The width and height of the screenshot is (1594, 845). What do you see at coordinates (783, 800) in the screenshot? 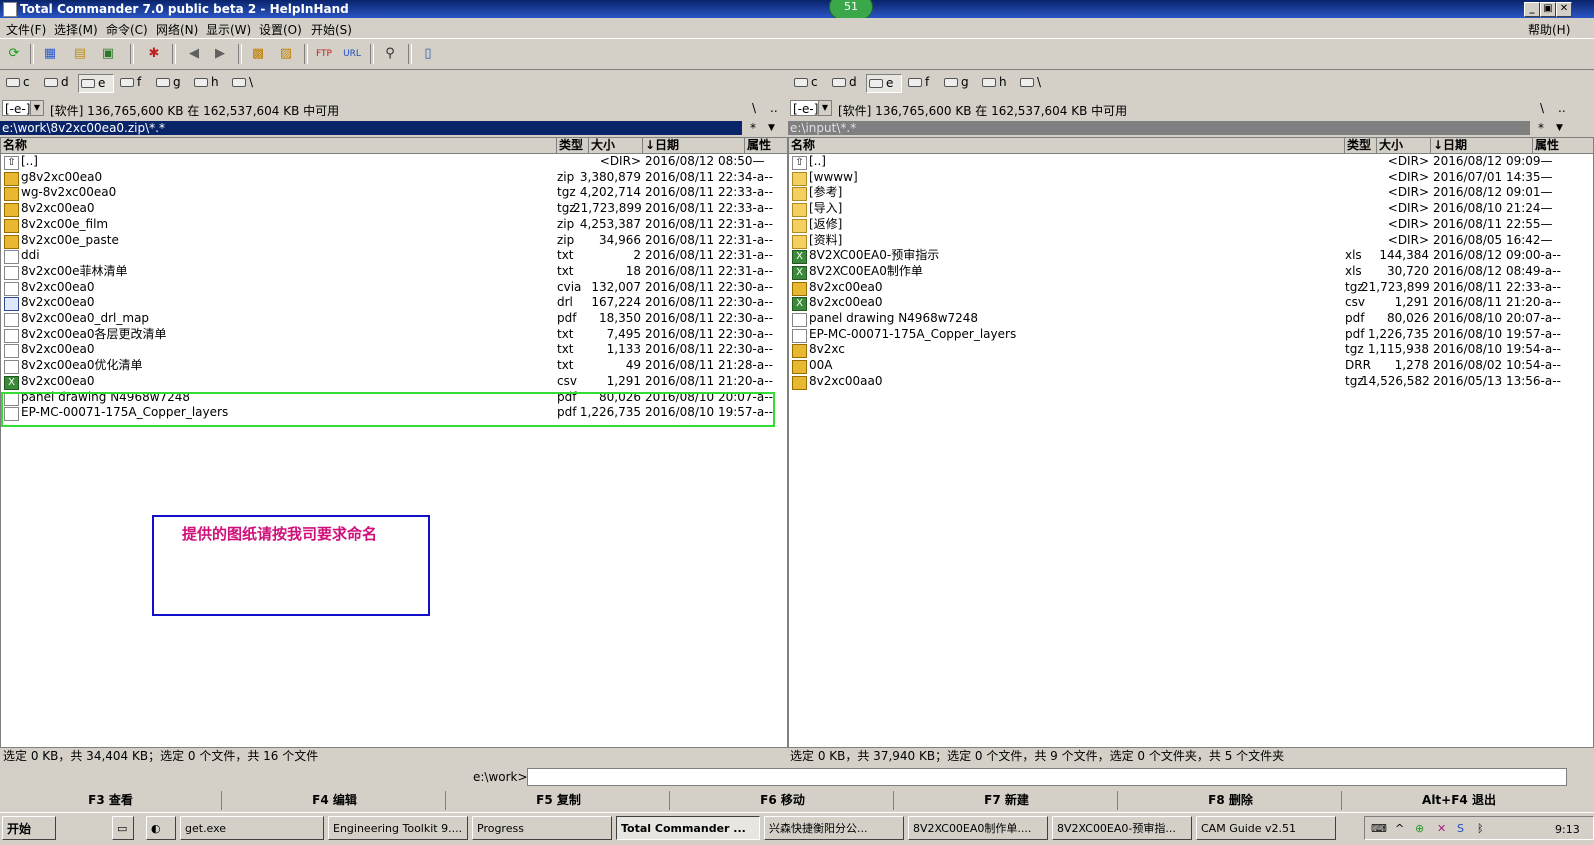
I see `f6-move-button: F6 移动` at bounding box center [783, 800].